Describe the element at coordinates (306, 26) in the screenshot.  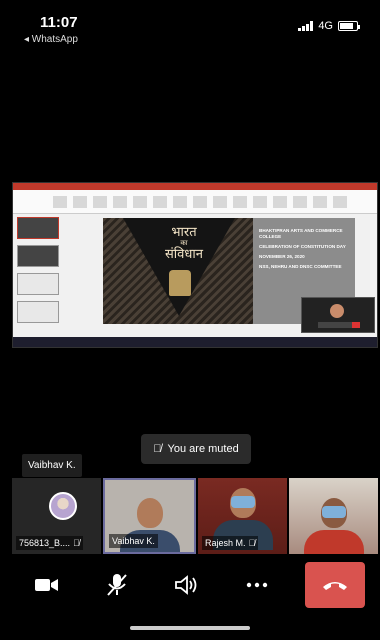
I see `signal-icon` at that location.